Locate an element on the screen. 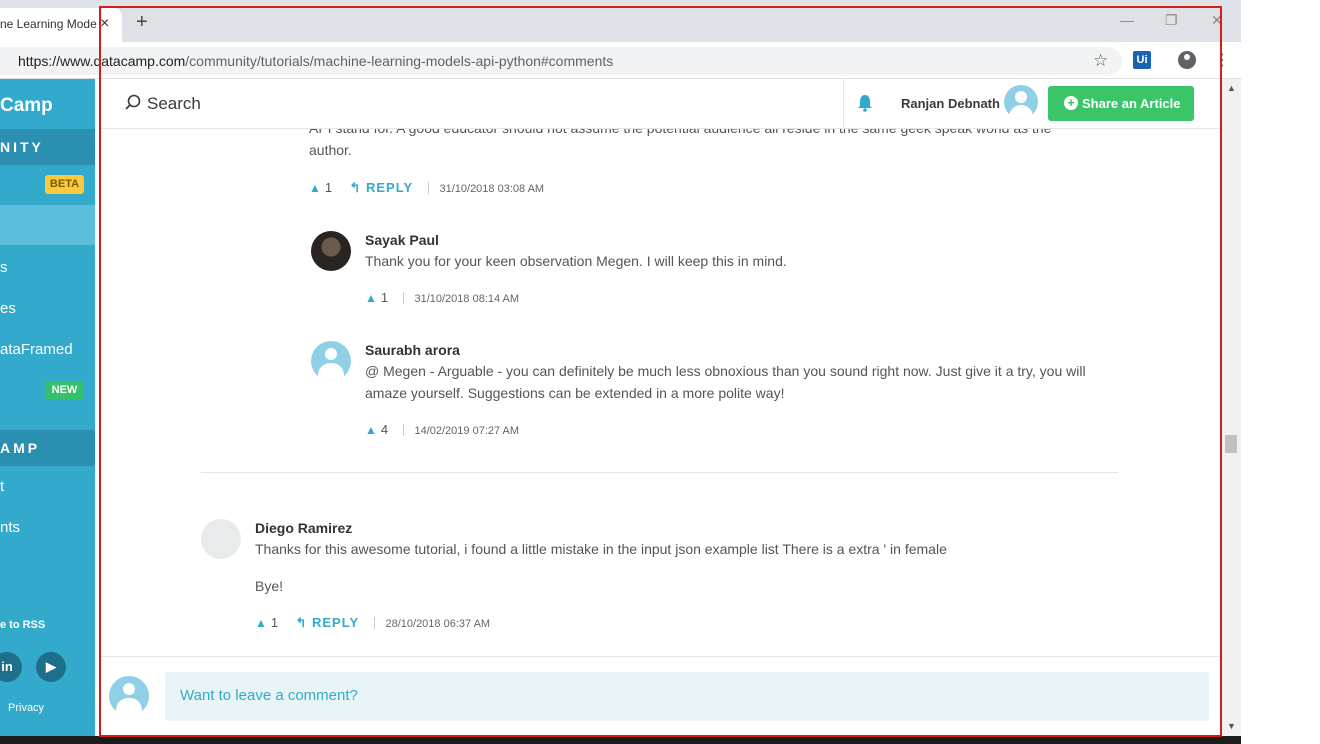  header-divider is located at coordinates (843, 104).